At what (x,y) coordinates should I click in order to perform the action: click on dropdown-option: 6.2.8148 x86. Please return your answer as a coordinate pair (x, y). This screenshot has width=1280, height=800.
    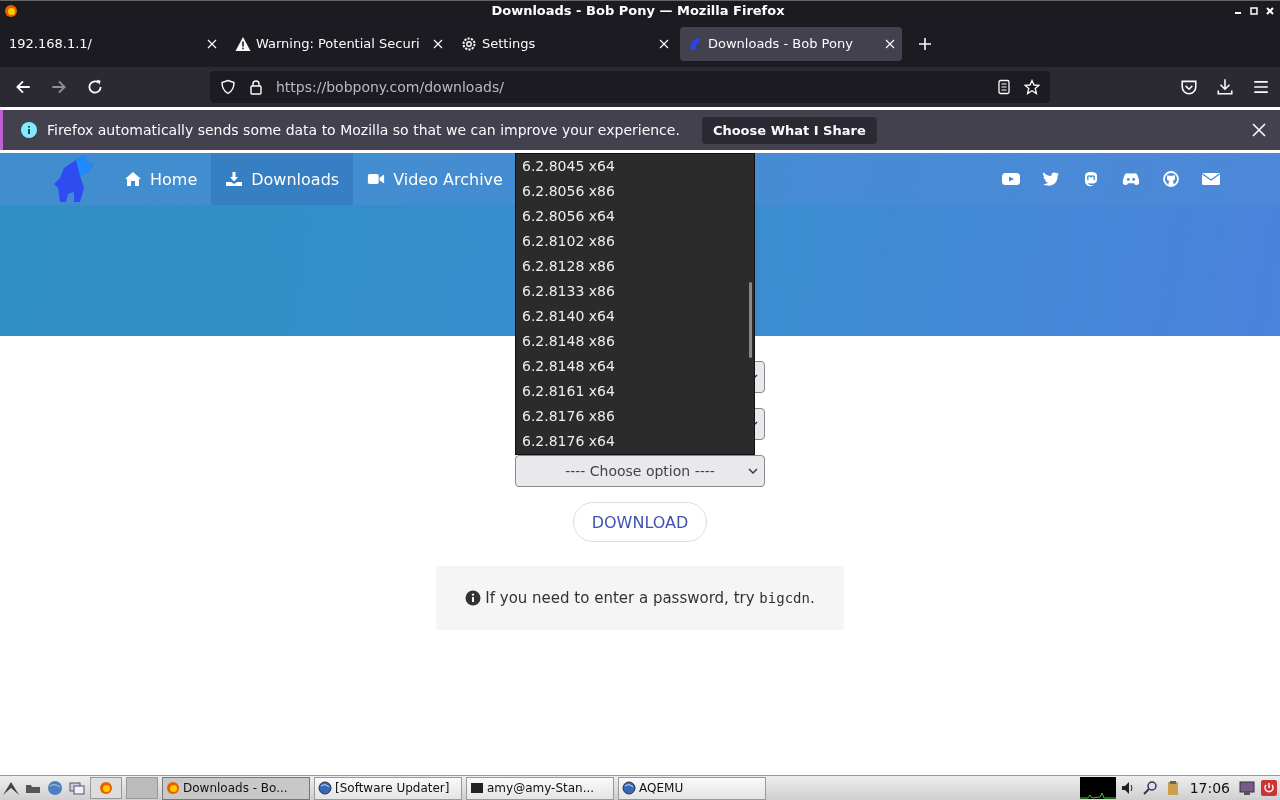
    Looking at the image, I should click on (632, 341).